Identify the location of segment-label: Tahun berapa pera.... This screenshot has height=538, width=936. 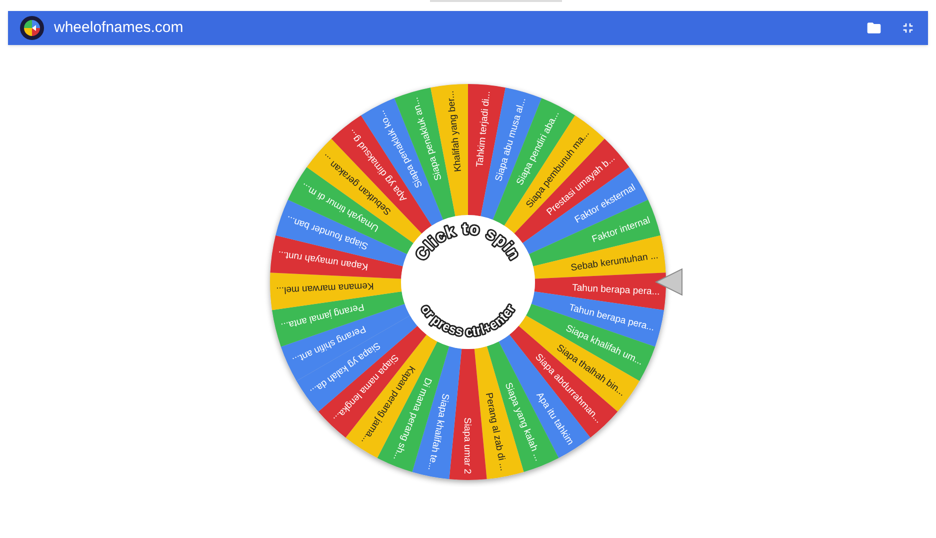
(616, 290).